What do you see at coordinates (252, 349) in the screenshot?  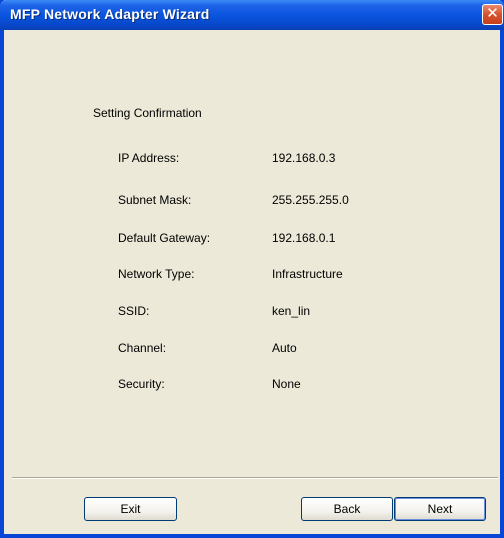 I see `setting-row-channel: Channel: Auto` at bounding box center [252, 349].